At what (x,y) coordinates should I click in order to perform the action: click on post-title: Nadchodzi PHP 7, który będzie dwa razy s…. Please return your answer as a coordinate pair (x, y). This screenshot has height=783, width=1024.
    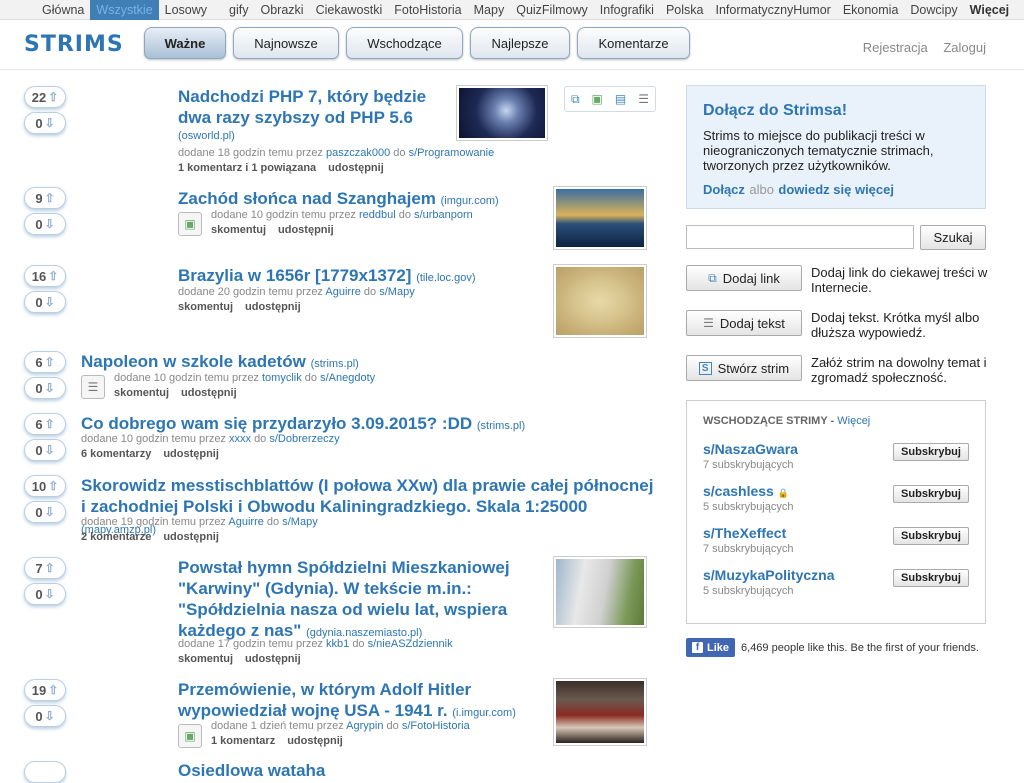
    Looking at the image, I should click on (313, 107).